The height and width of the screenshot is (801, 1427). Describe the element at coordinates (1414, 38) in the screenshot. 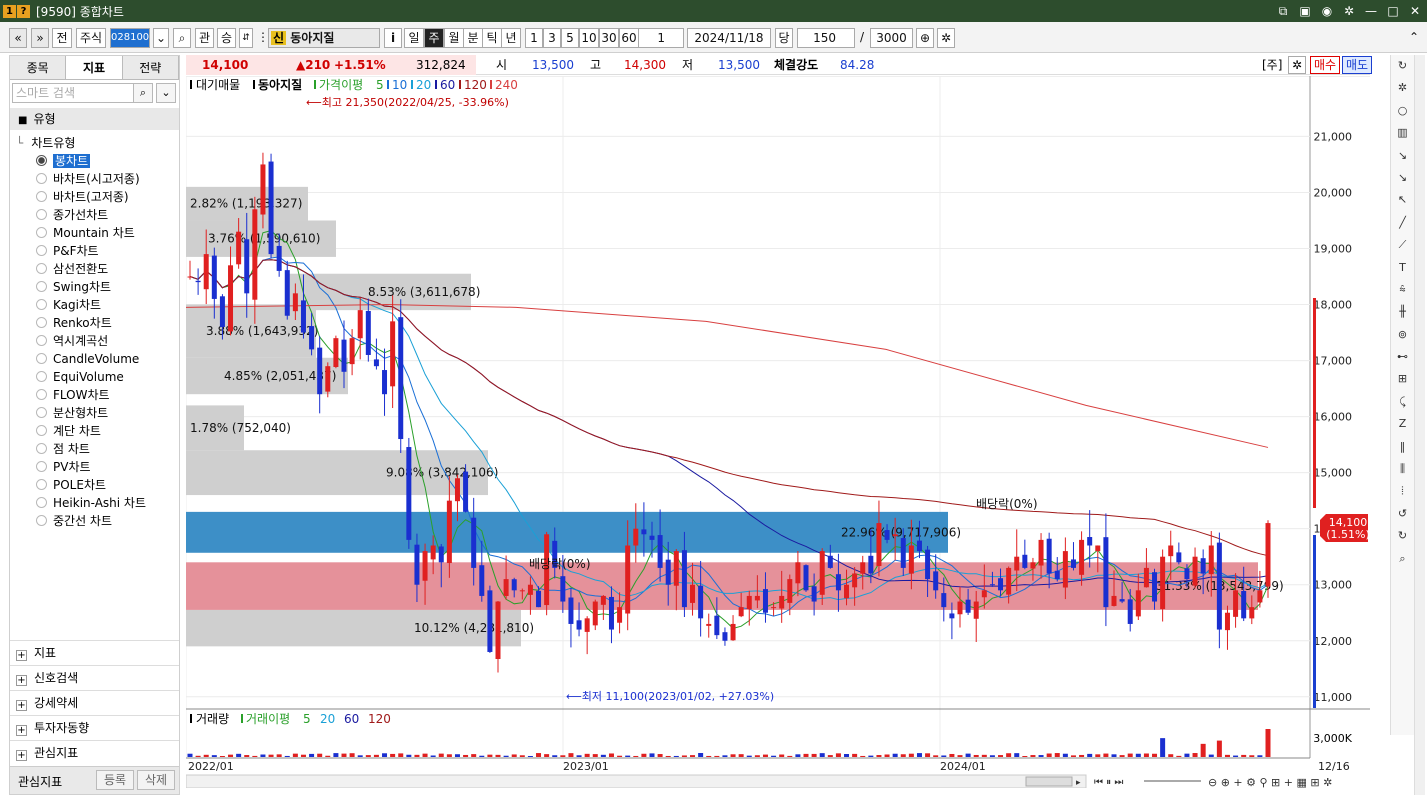

I see `expand-icon: ⌃` at that location.